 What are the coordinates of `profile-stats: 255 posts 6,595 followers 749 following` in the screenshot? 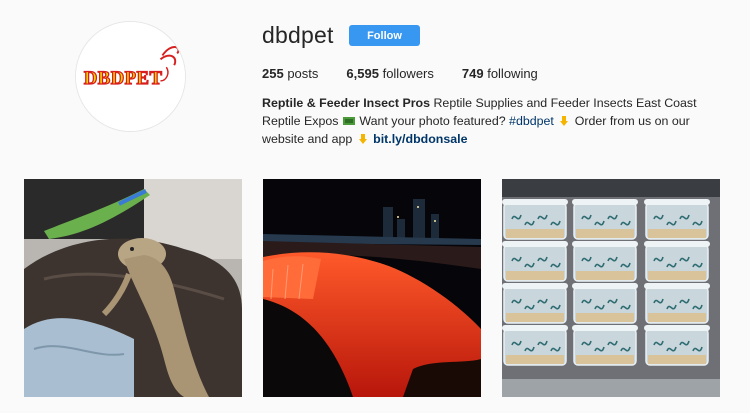 It's located at (414, 73).